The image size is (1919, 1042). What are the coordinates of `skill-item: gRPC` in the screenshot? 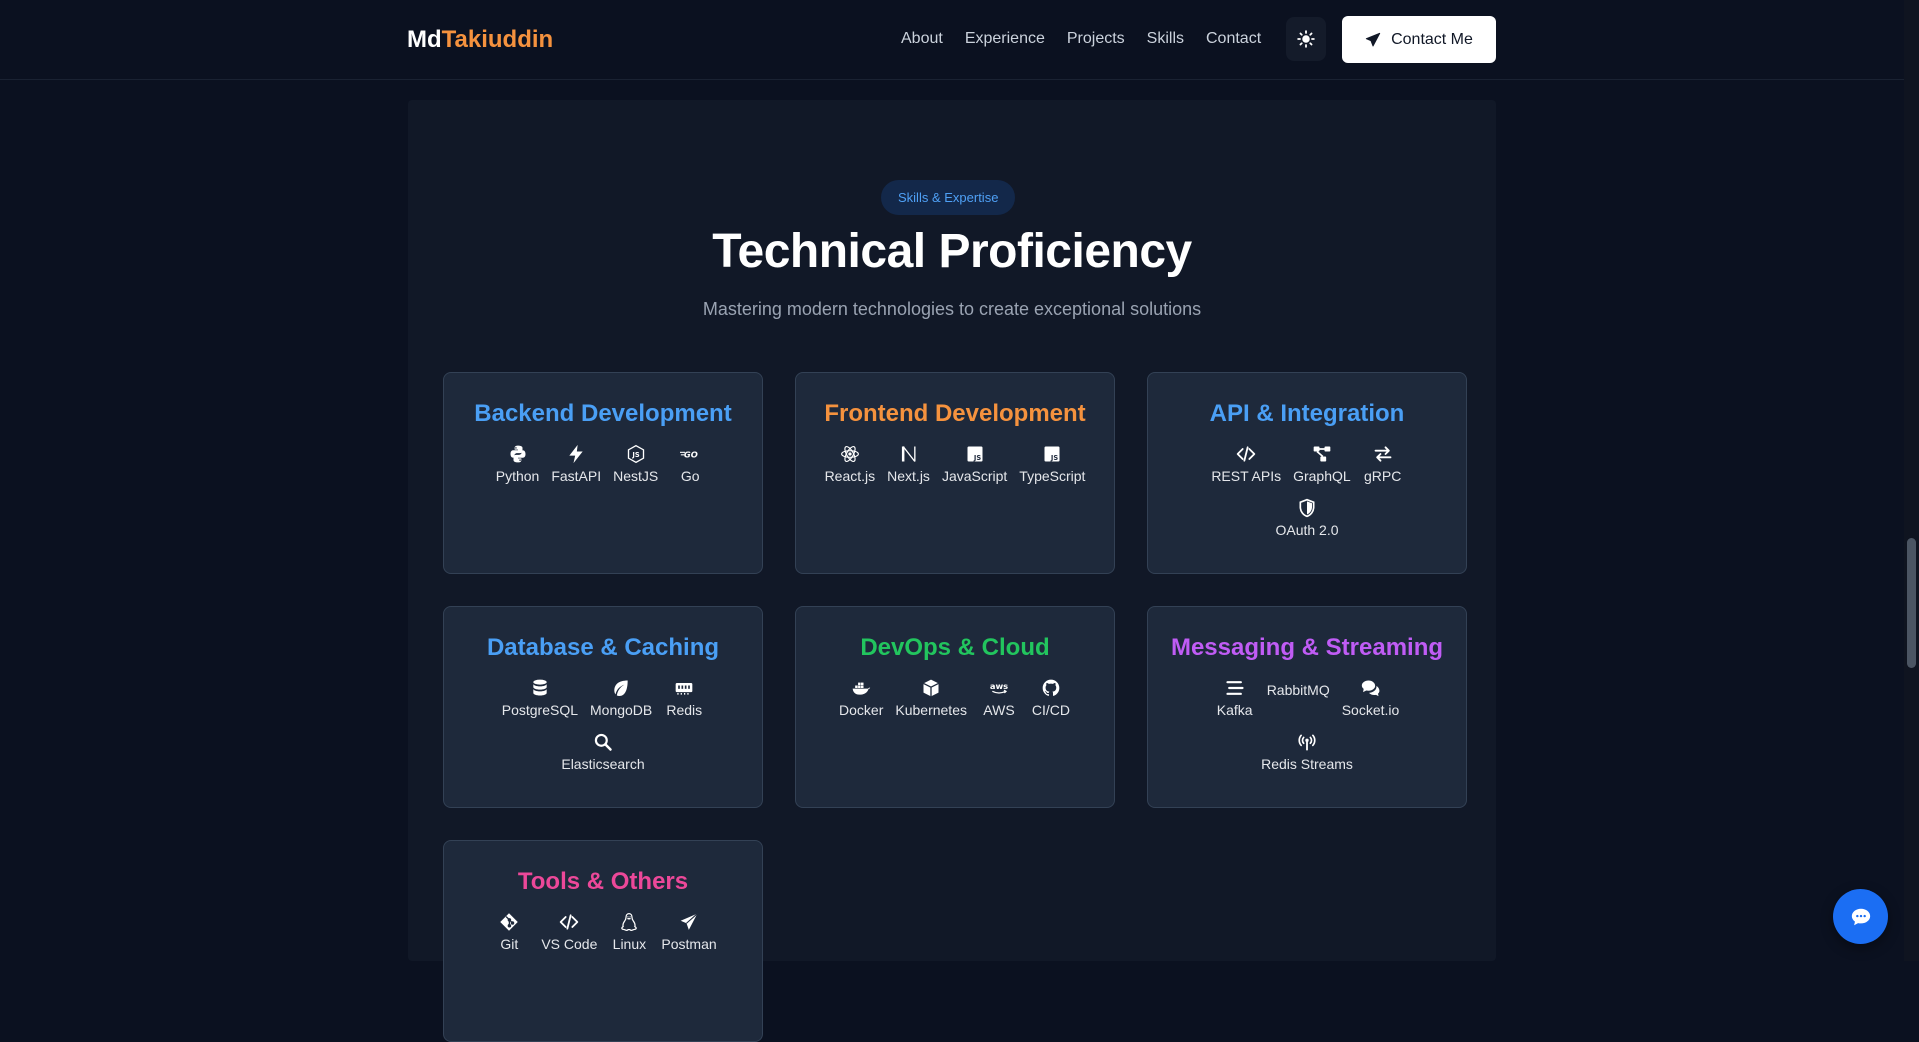 It's located at (1383, 463).